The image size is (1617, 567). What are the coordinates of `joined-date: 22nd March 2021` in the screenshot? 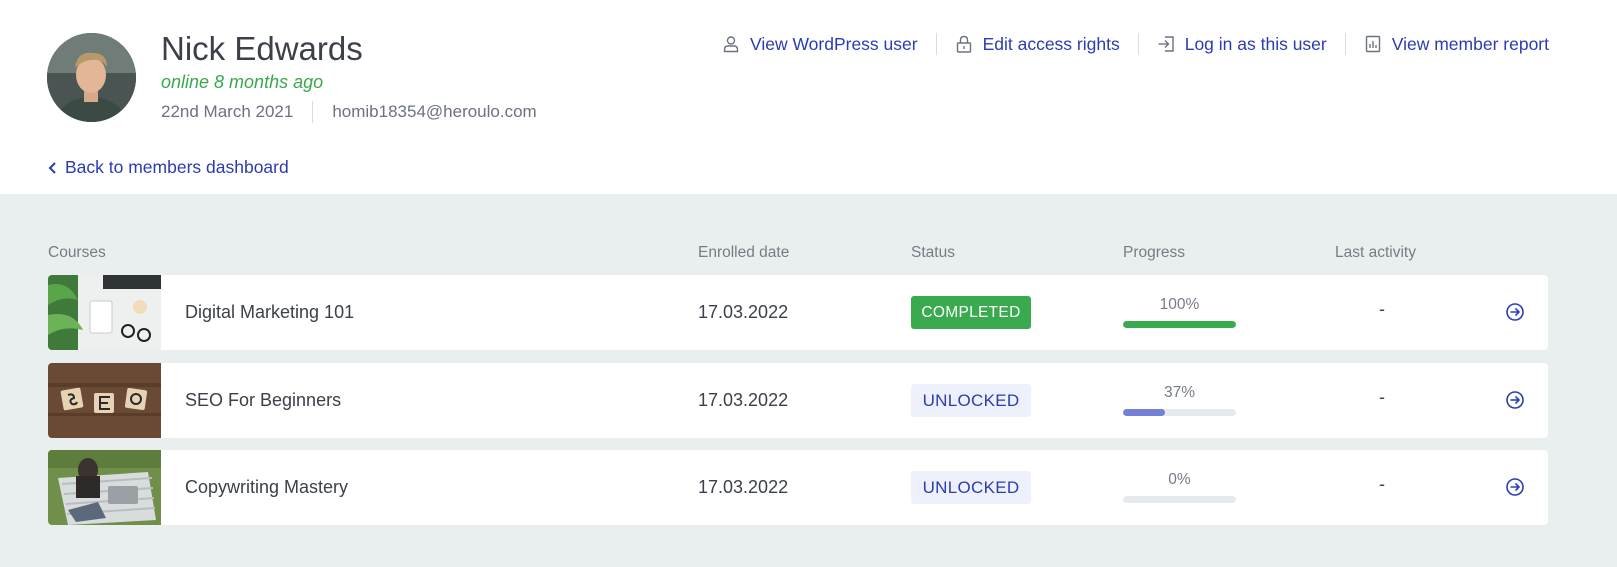 It's located at (227, 111).